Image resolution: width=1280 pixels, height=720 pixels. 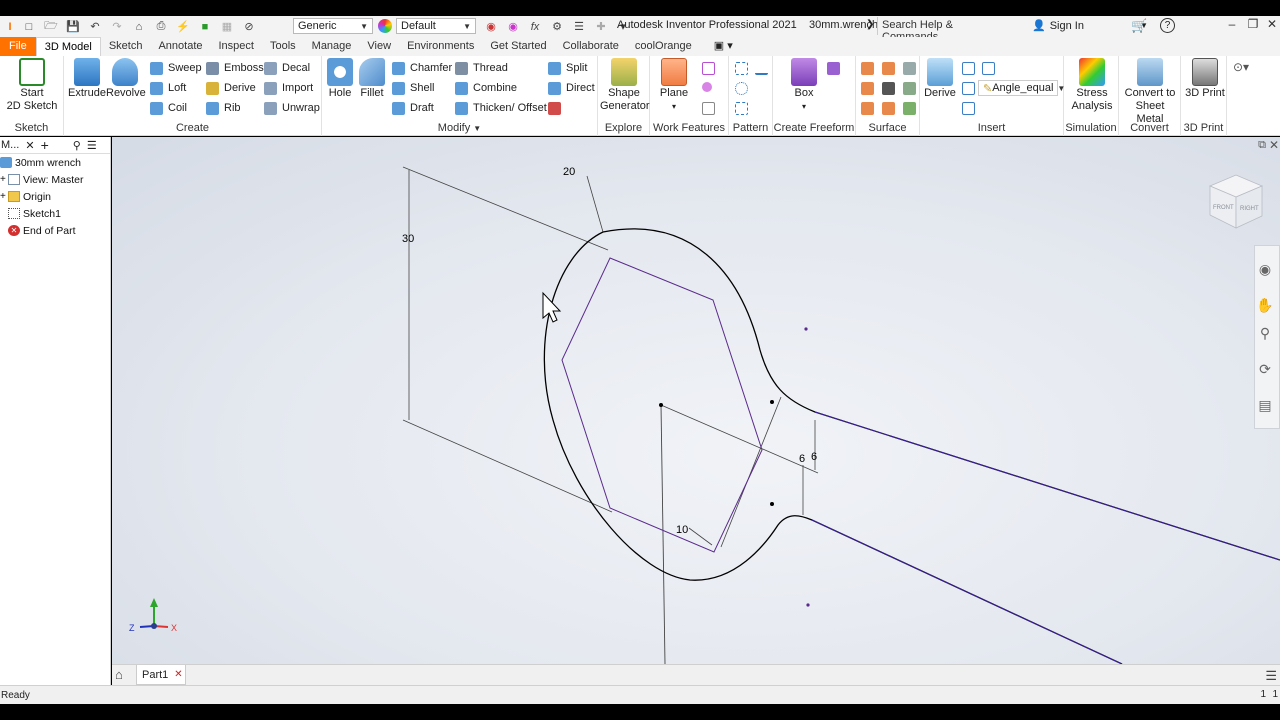 I want to click on trim-icon, so click(x=867, y=88).